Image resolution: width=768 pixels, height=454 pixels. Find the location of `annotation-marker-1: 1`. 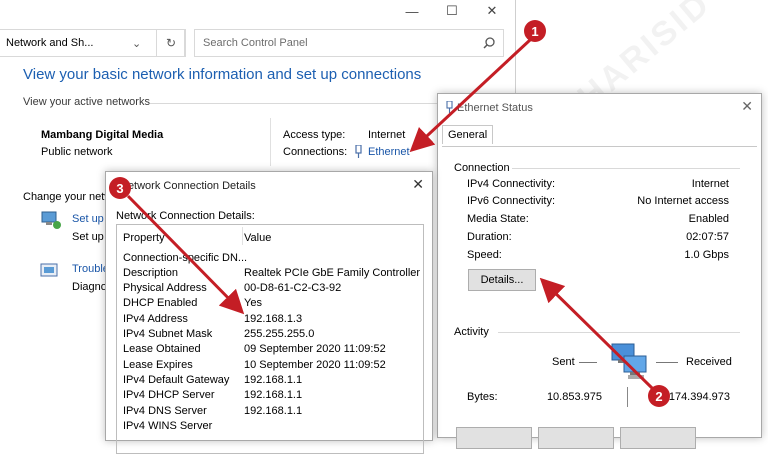

annotation-marker-1: 1 is located at coordinates (535, 31).